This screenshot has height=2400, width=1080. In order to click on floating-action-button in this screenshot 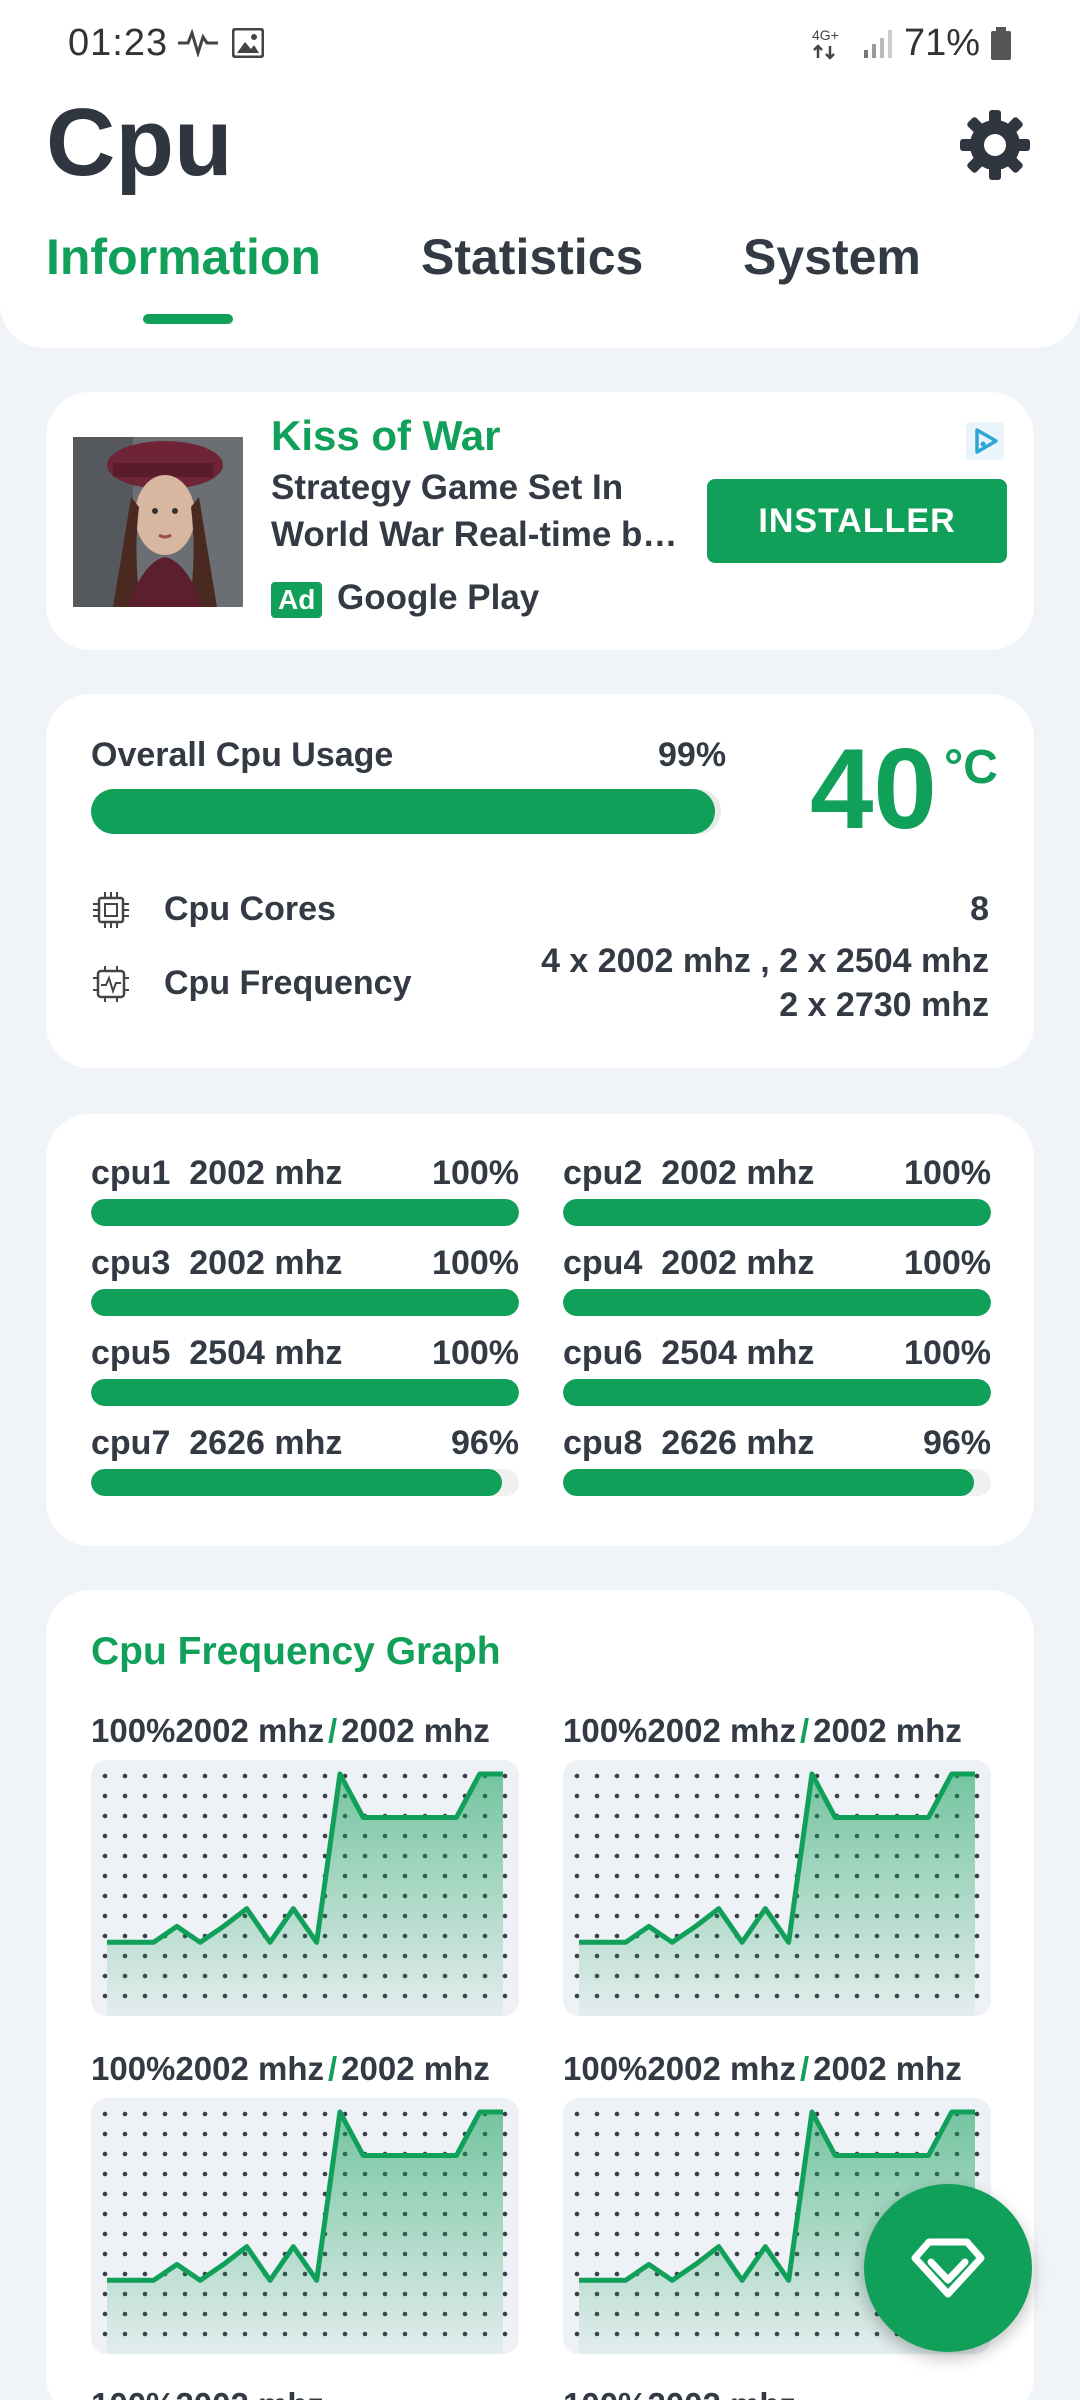, I will do `click(948, 2268)`.